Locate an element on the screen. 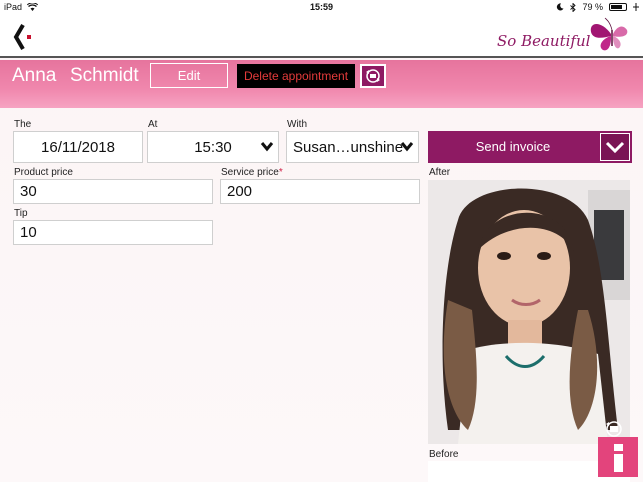 The width and height of the screenshot is (643, 482). status-right: 79 % is located at coordinates (597, 7).